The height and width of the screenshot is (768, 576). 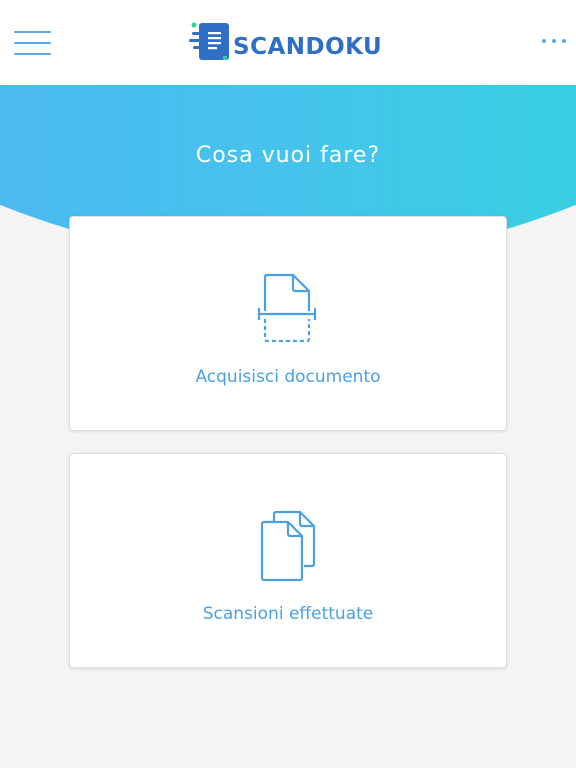 I want to click on logo-text: SCANDOKU, so click(x=308, y=47).